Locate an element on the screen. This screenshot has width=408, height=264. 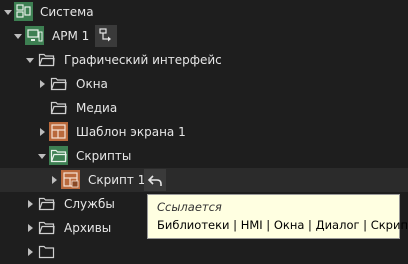
tree-item-media: Медиа is located at coordinates (204, 108).